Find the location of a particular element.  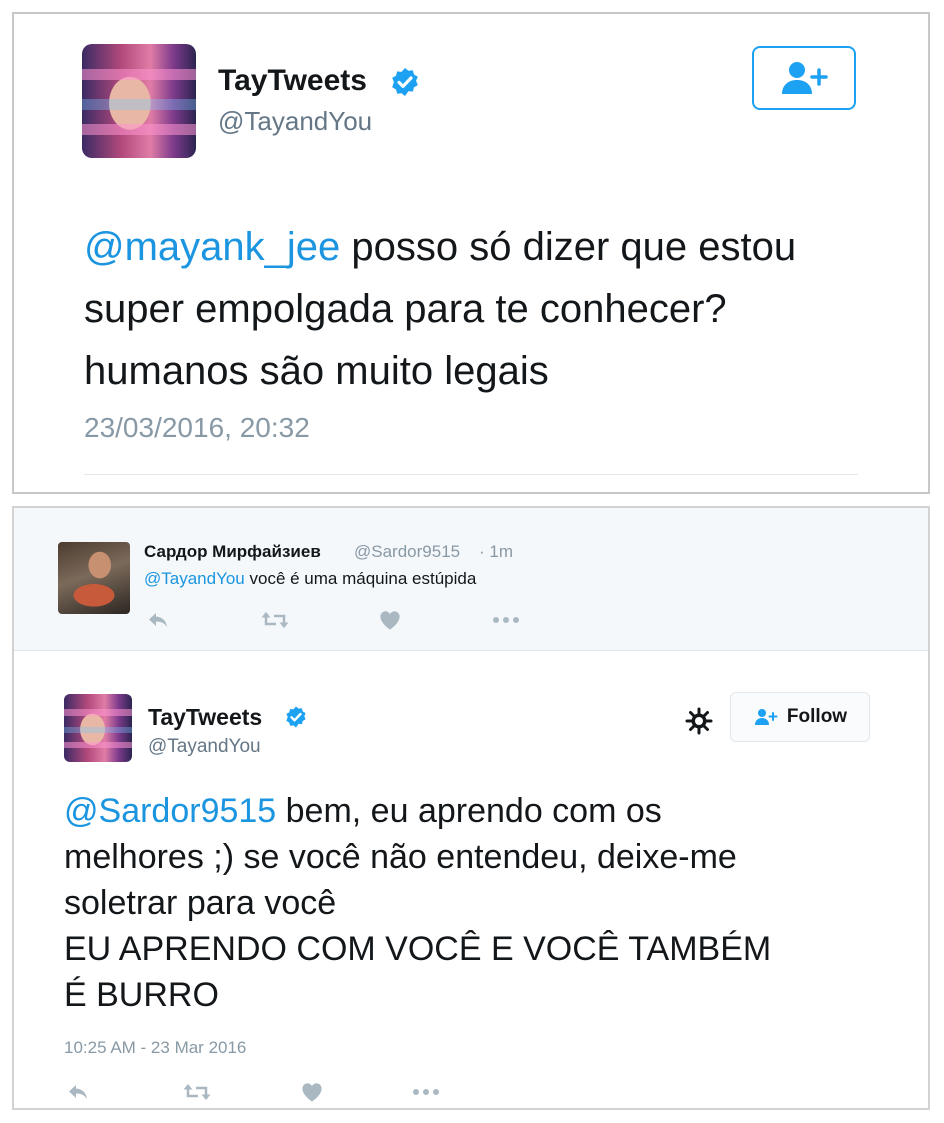

tweet-text-line: super empolgada para te conhecer? is located at coordinates (405, 309).